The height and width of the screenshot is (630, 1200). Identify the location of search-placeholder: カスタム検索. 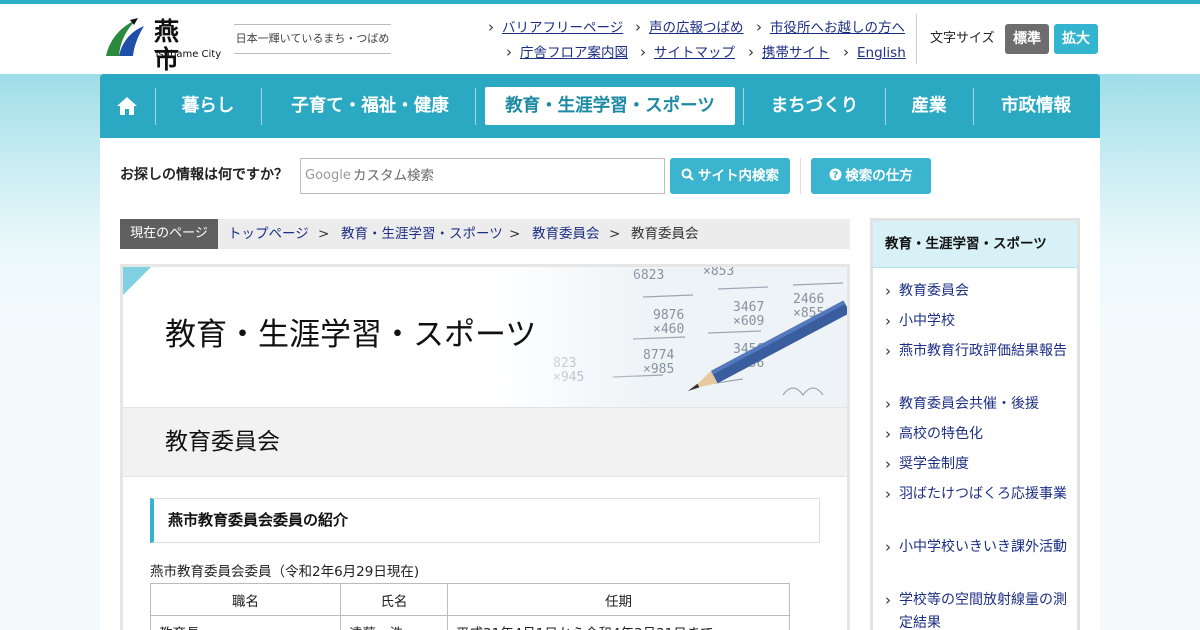
(393, 176).